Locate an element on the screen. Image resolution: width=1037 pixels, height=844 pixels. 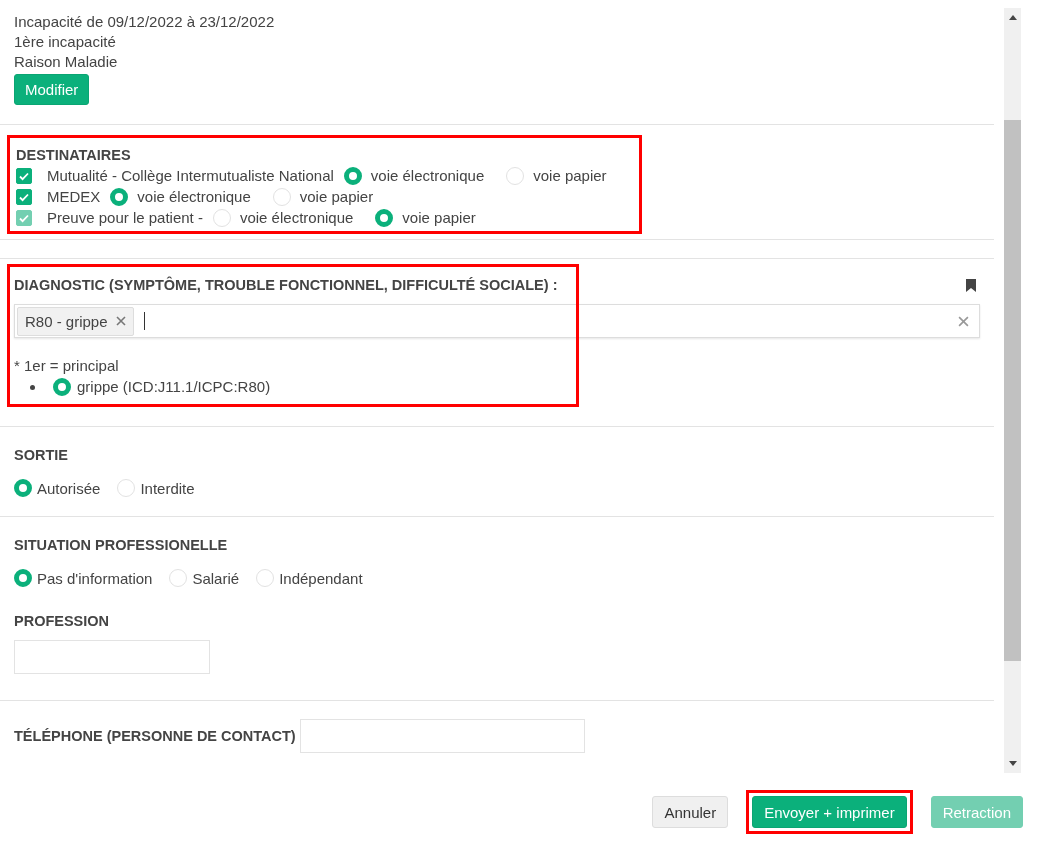
section-title: SITUATION PROFESSIONELLE is located at coordinates (121, 545).